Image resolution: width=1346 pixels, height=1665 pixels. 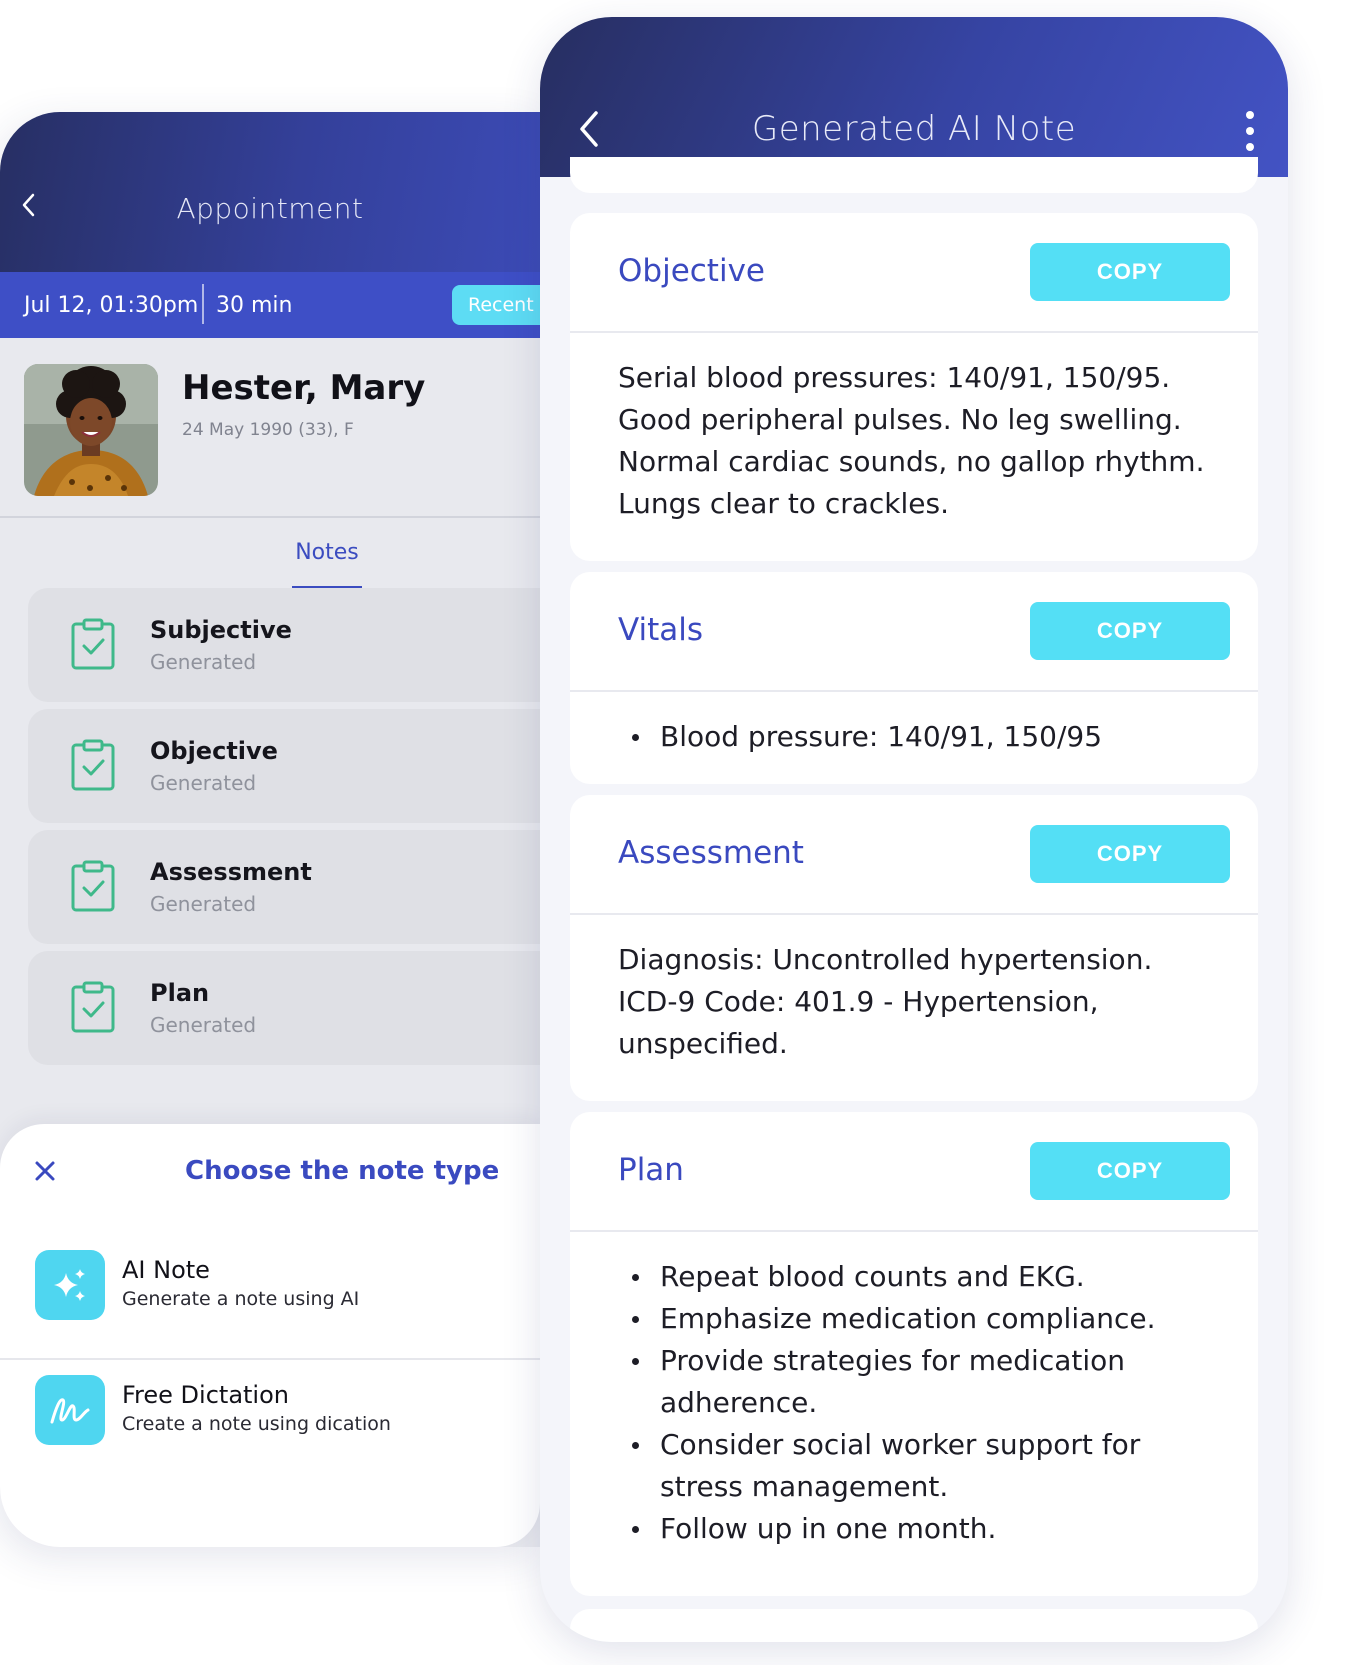 What do you see at coordinates (284, 766) in the screenshot?
I see `note-item-objective: Objective Generated` at bounding box center [284, 766].